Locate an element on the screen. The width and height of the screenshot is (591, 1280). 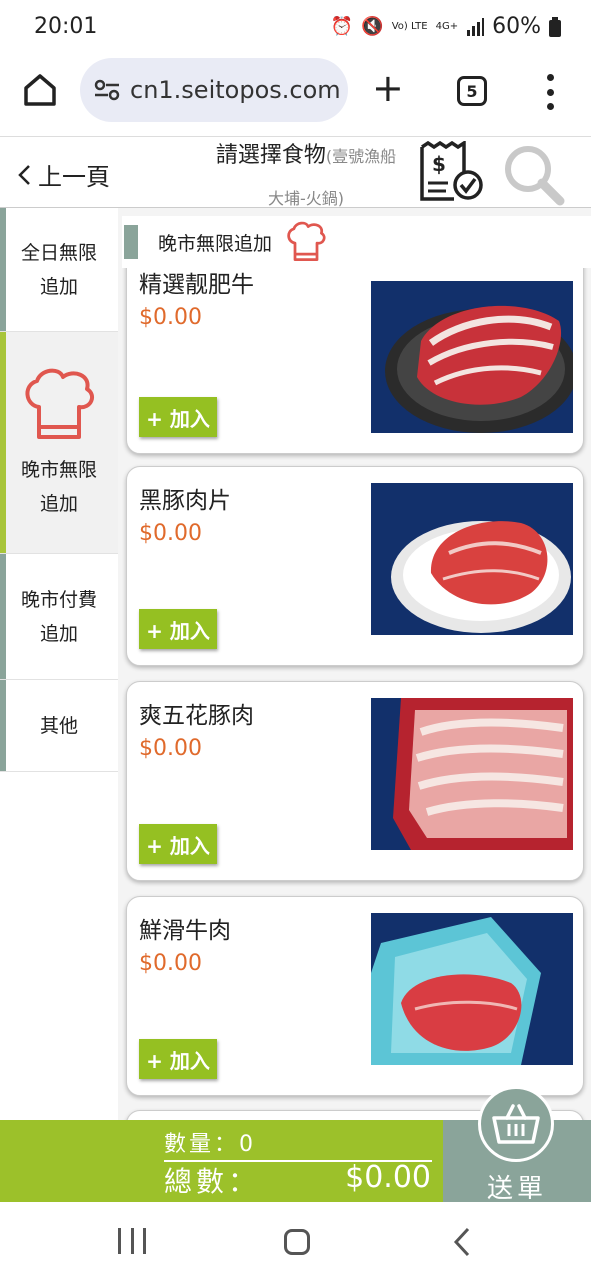
submit-label: 送單 is located at coordinates (517, 1189).